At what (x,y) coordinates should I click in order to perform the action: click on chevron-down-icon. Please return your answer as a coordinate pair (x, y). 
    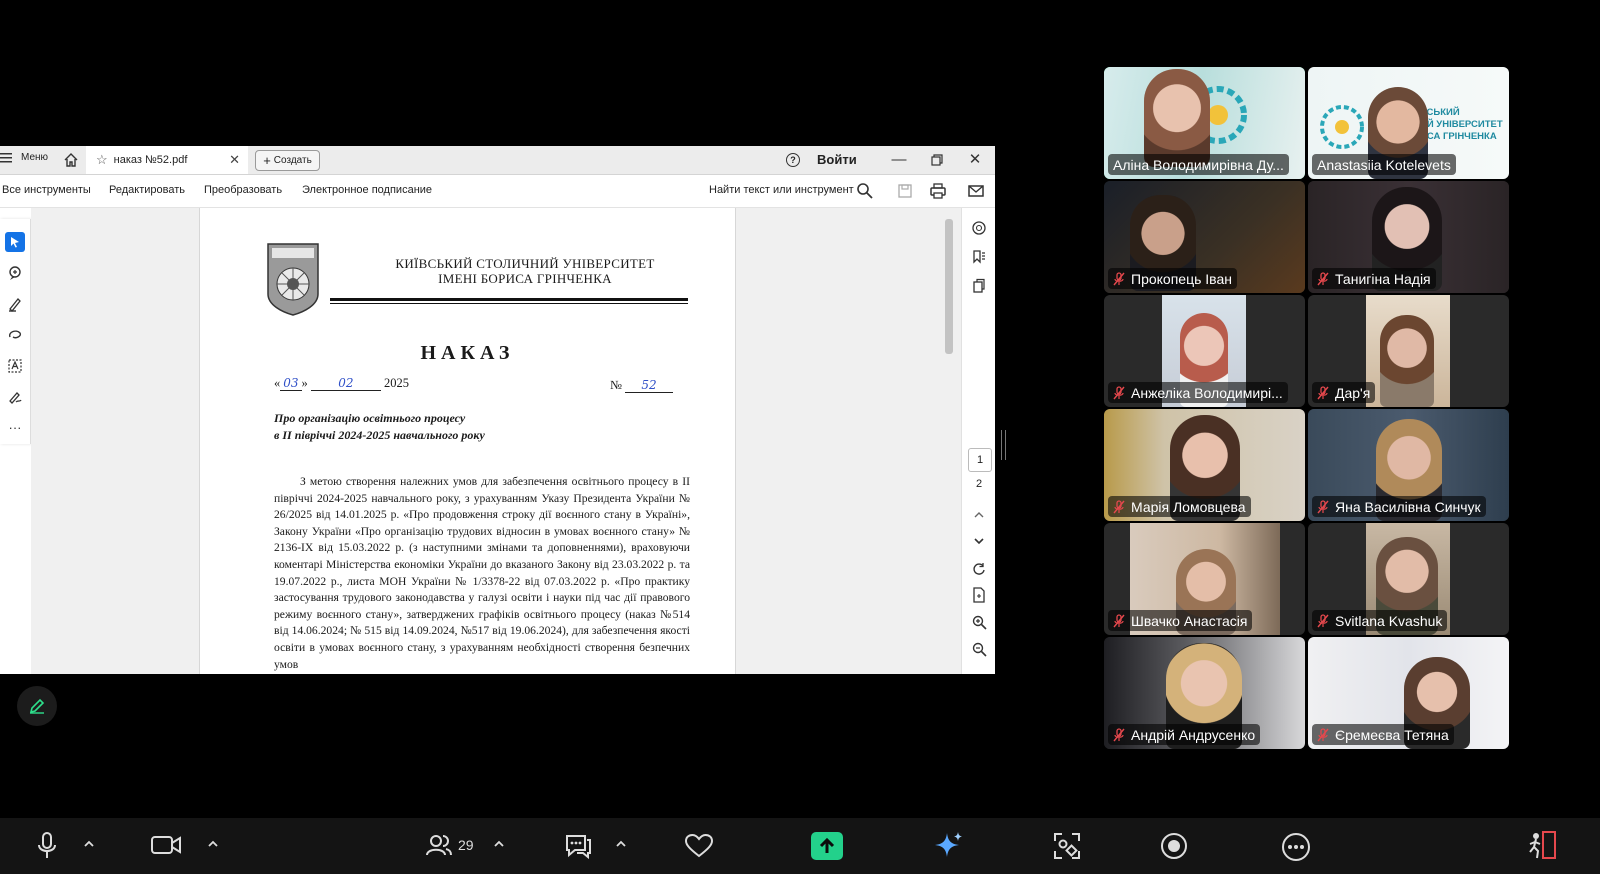
    Looking at the image, I should click on (979, 541).